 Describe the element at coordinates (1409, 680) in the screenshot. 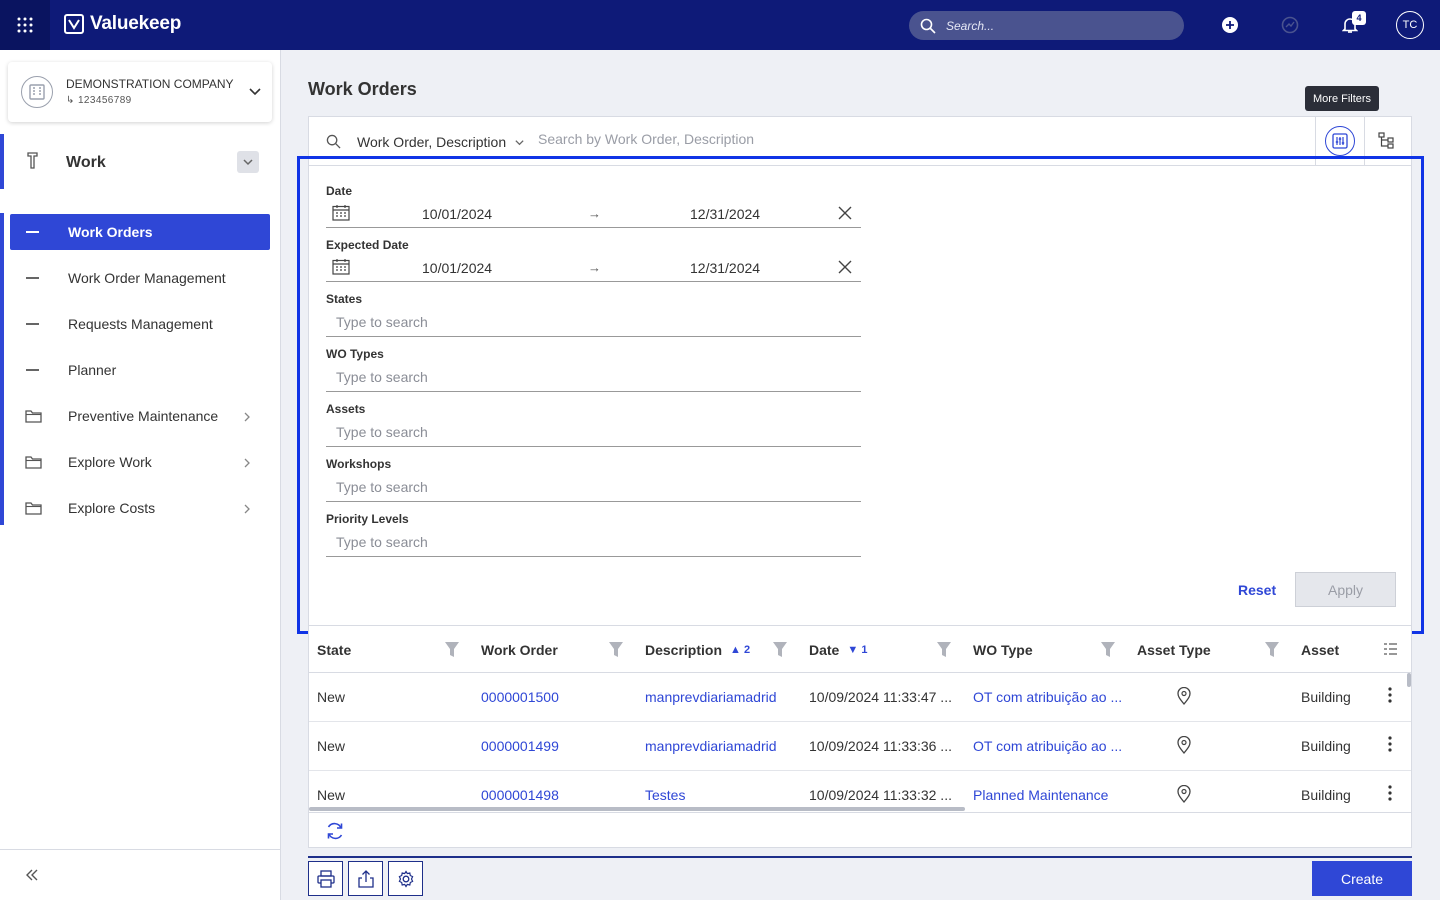

I see `vertical-scrollbar` at that location.